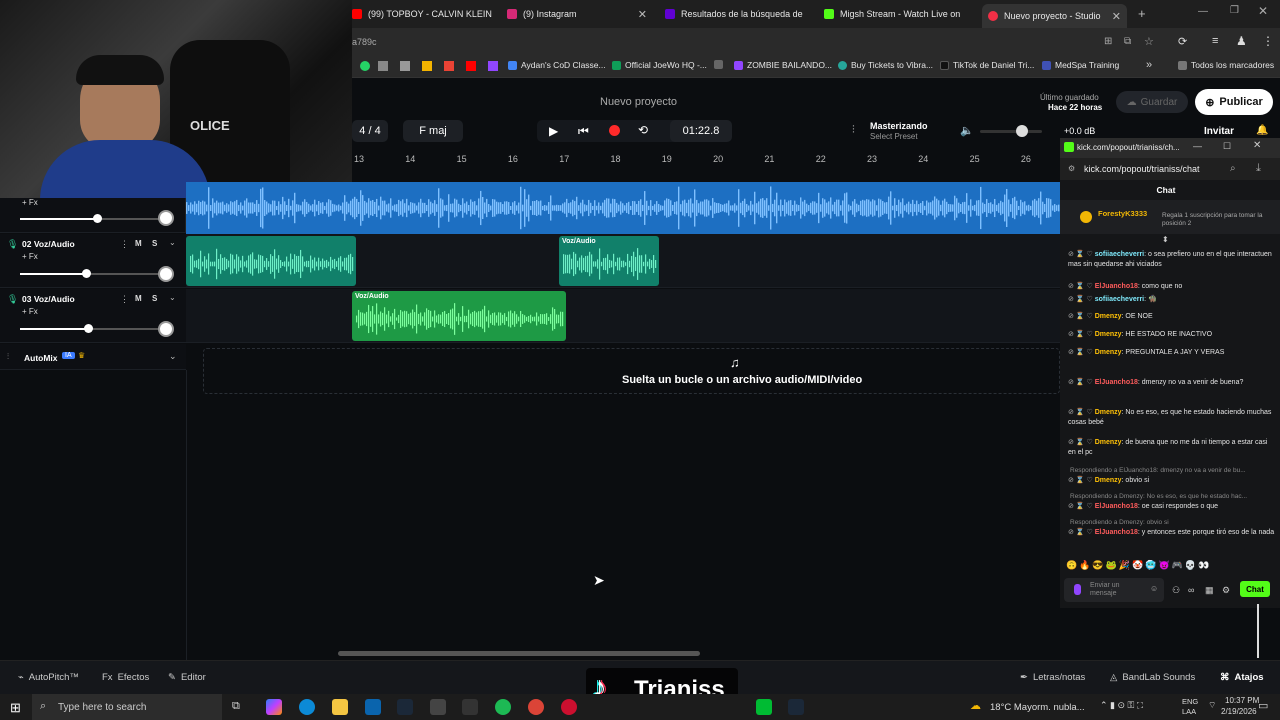 The image size is (1280, 720). I want to click on chat-message: ⊘ ⌛ ♡ sofiiaecheverri: 🧌, so click(1172, 300).